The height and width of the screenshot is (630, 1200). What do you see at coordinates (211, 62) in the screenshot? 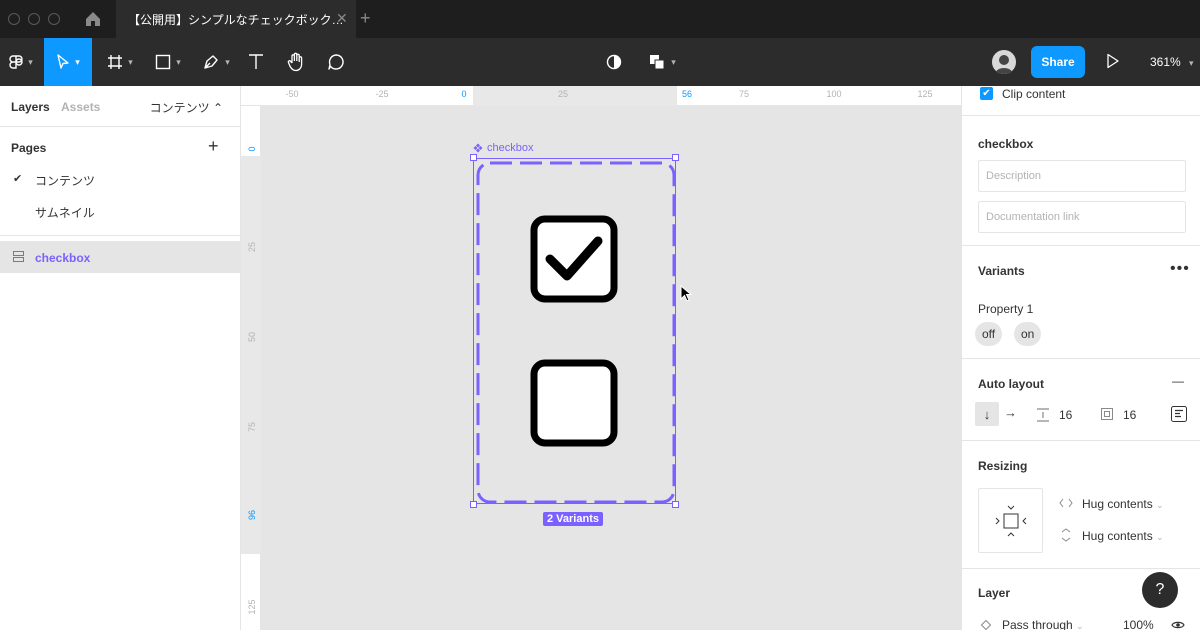
I see `pen-icon` at bounding box center [211, 62].